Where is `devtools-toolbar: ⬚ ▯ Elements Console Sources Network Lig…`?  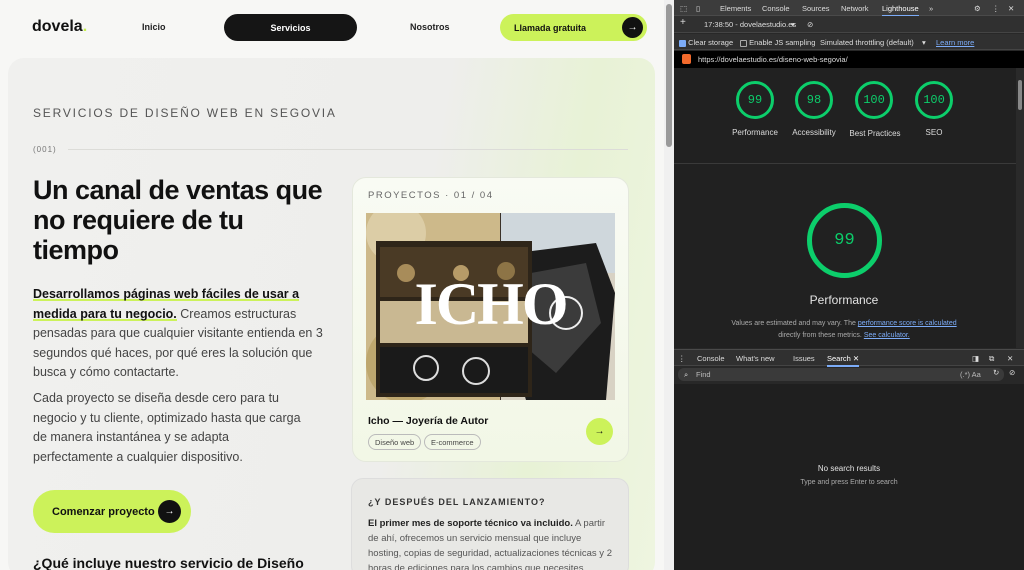 devtools-toolbar: ⬚ ▯ Elements Console Sources Network Lig… is located at coordinates (849, 8).